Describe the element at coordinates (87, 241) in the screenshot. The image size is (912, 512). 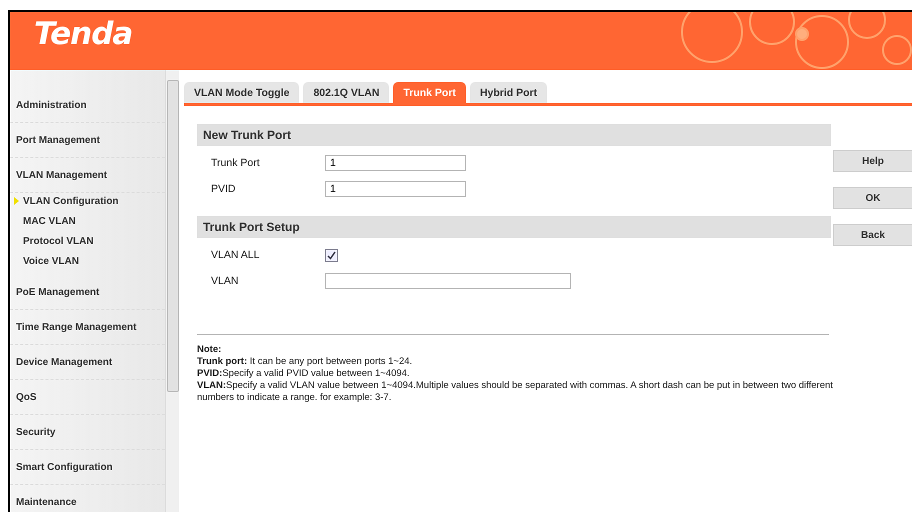
I see `sidebar-subitem: Protocol VLAN` at that location.